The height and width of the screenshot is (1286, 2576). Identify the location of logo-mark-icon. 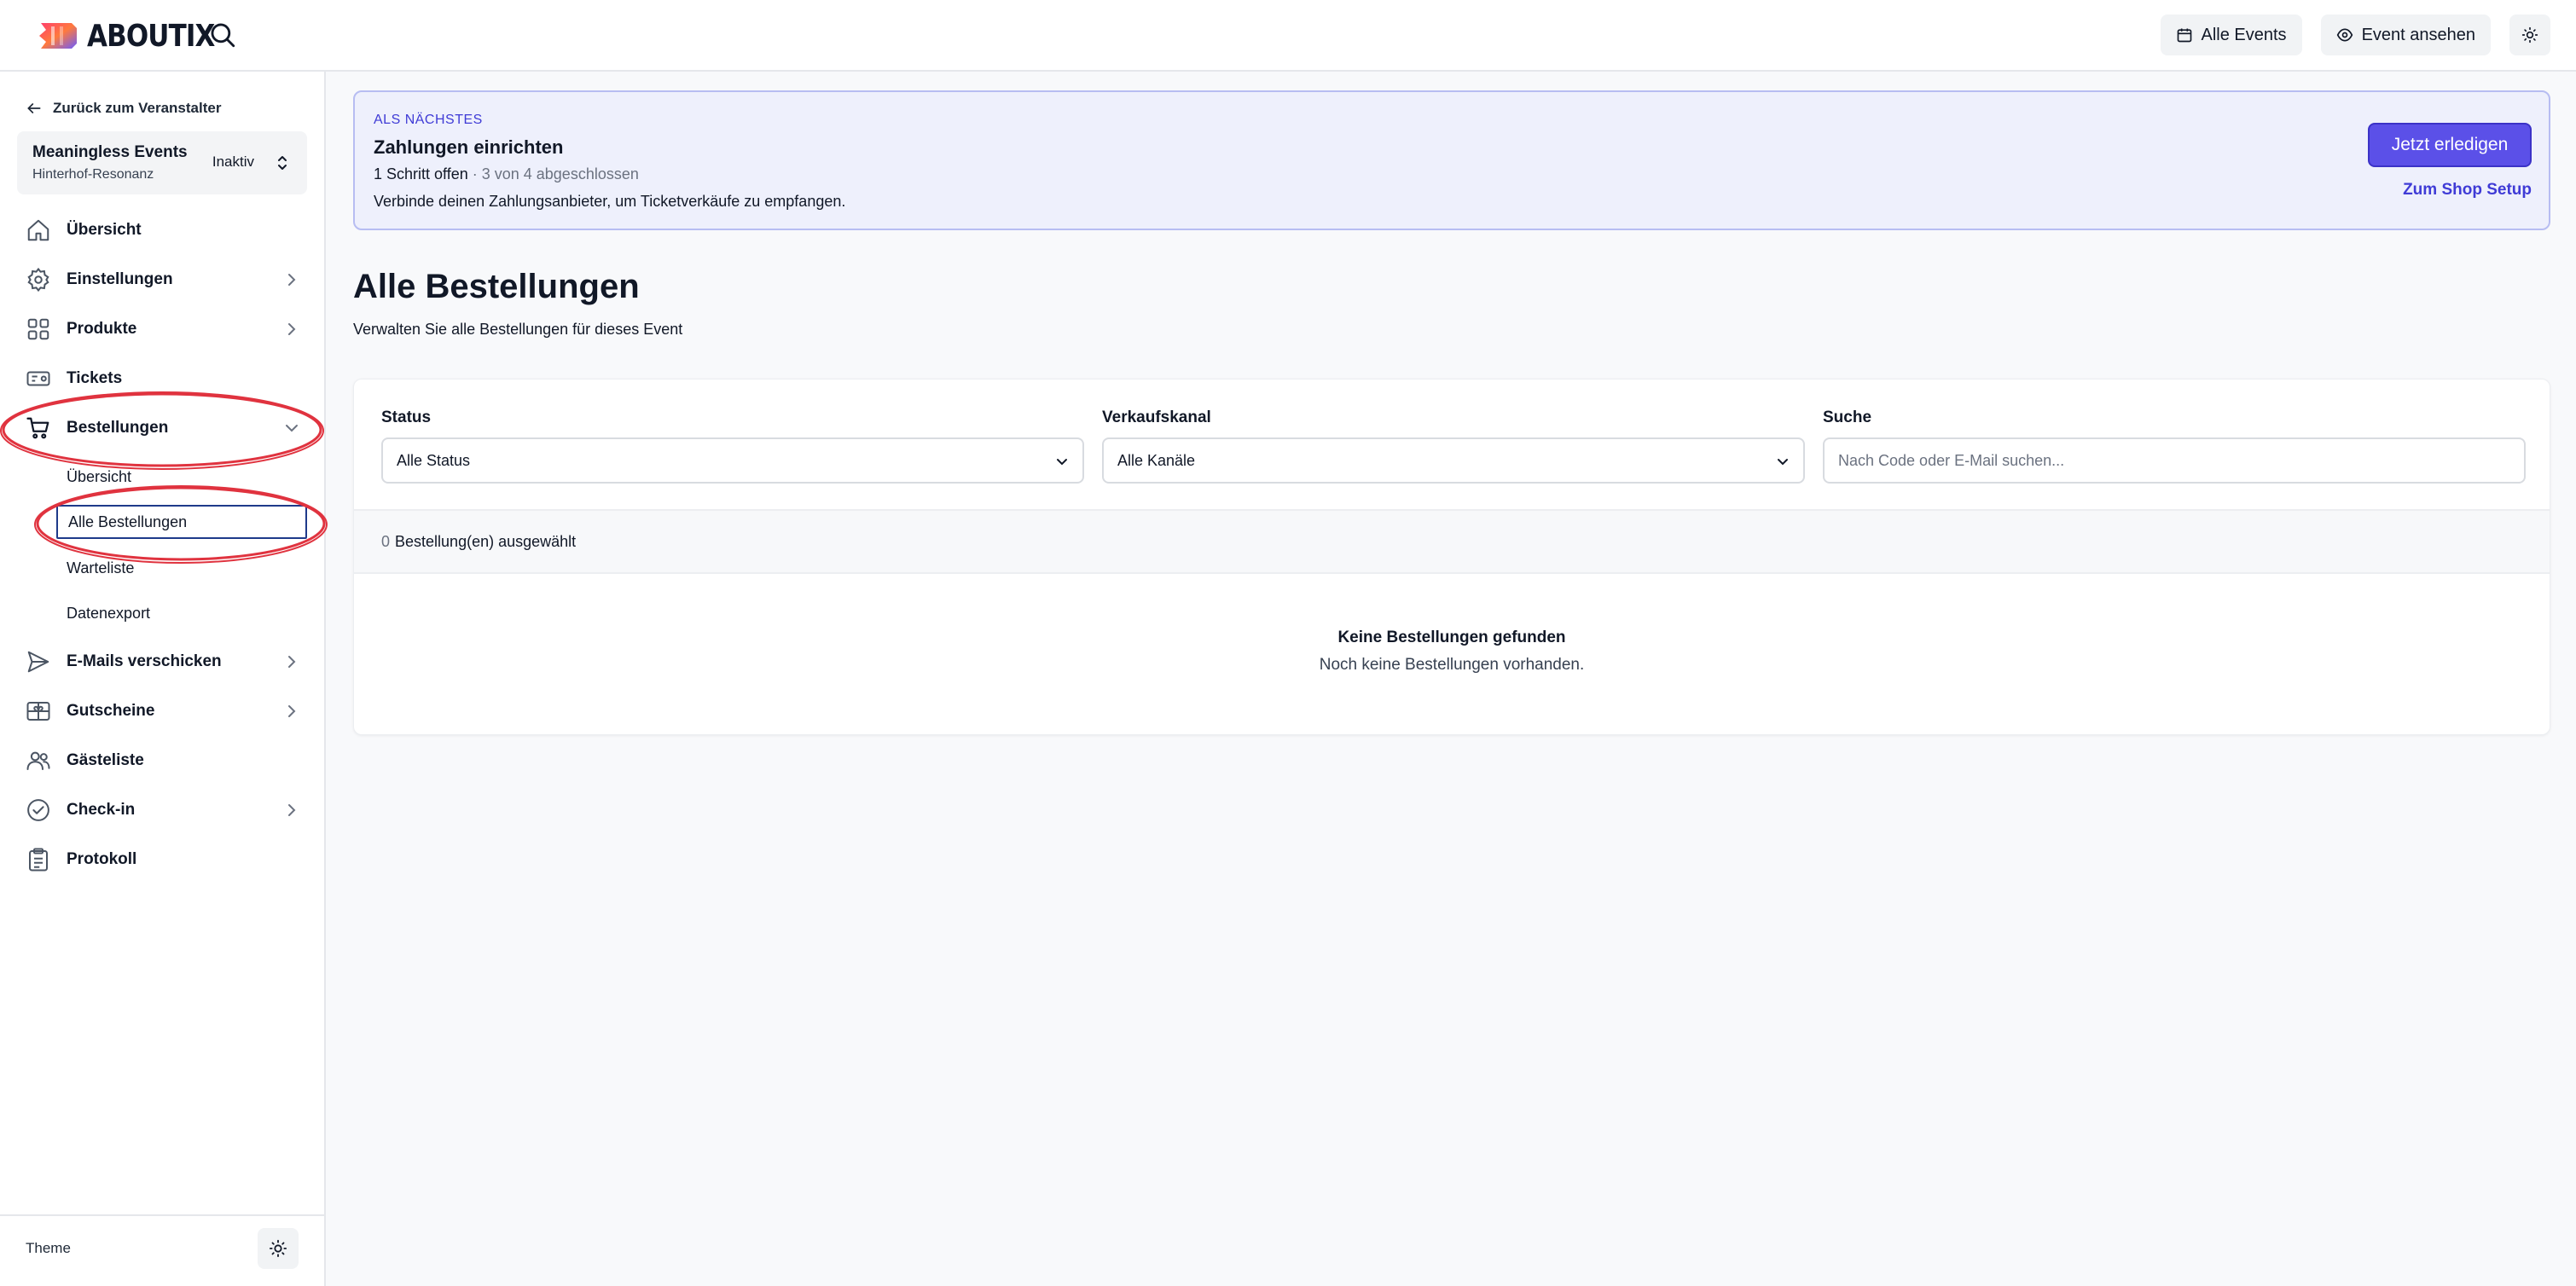
(58, 36).